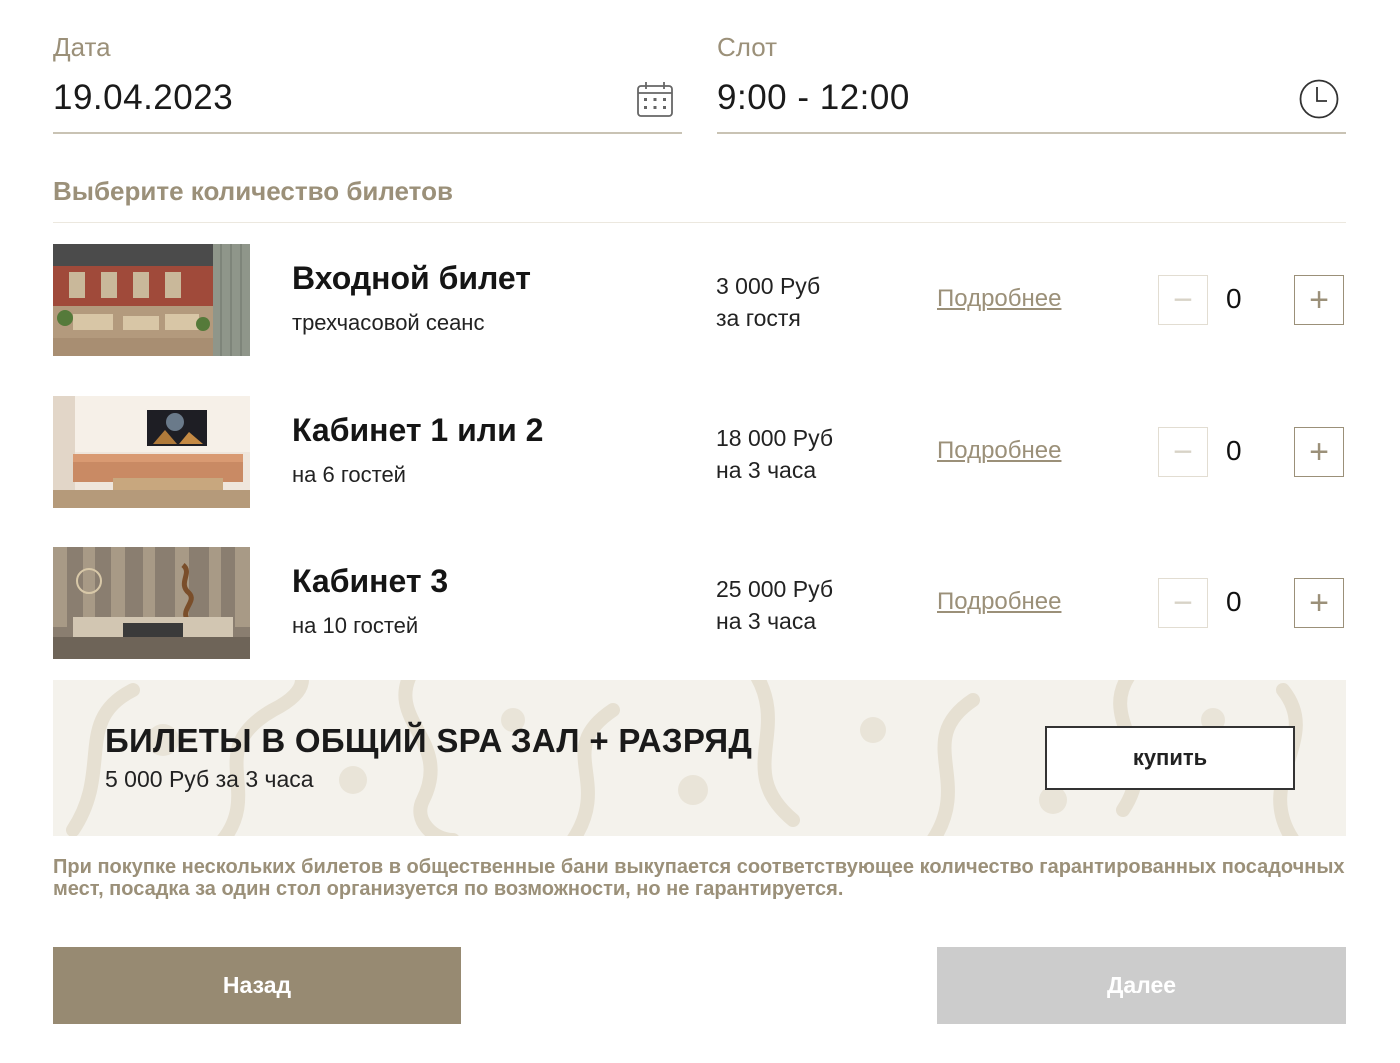 This screenshot has height=1063, width=1400. I want to click on ticket-price: 25 000 Руб на 3 часа, so click(774, 605).